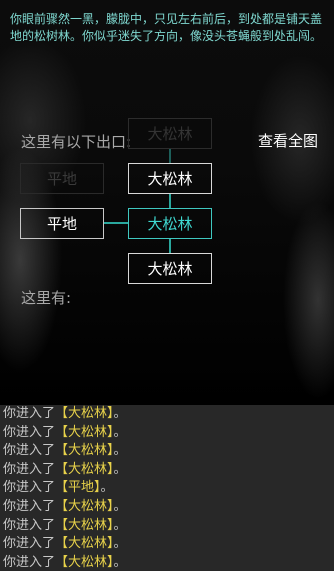 The image size is (334, 571). I want to click on map-room-far-north: 大松林, so click(170, 133).